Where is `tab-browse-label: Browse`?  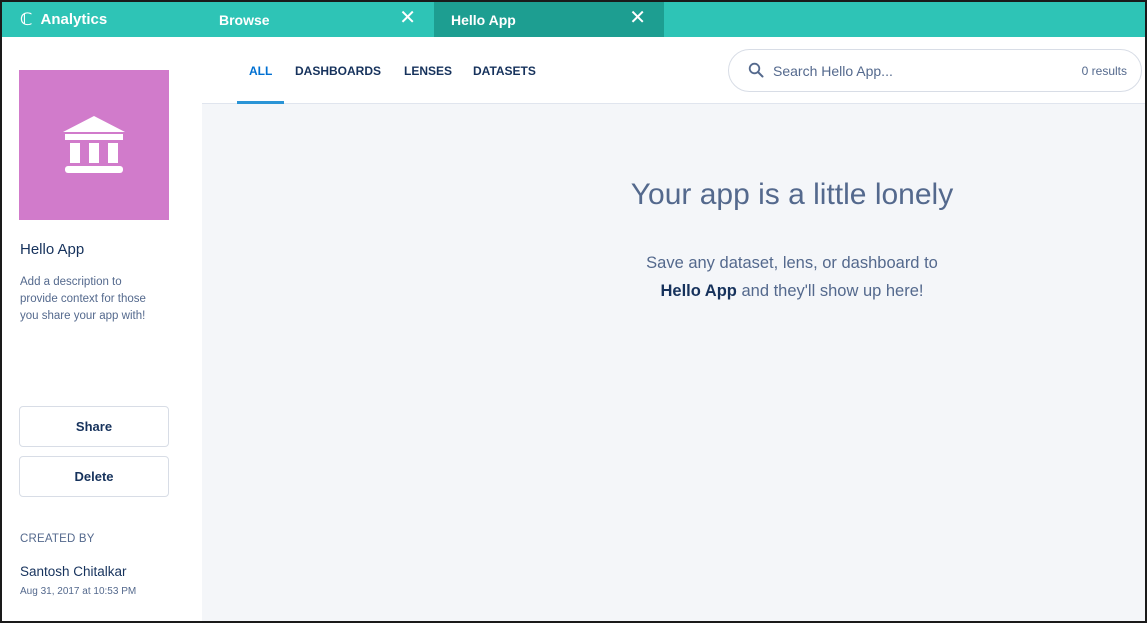
tab-browse-label: Browse is located at coordinates (244, 19).